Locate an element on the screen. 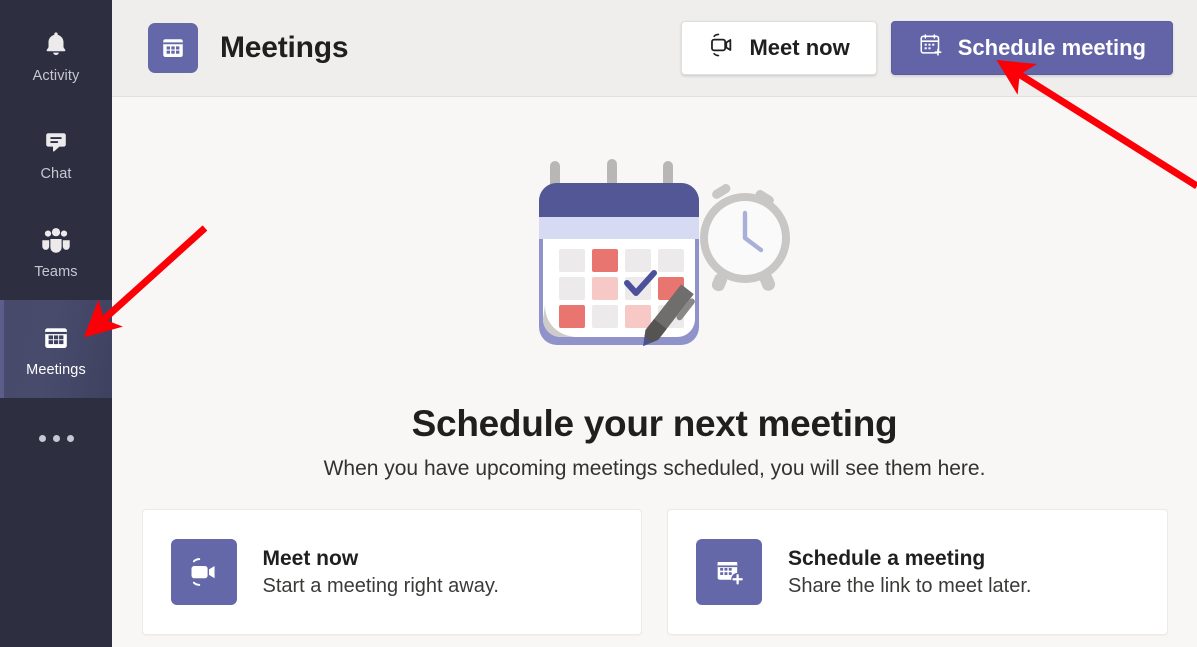 This screenshot has height=647, width=1197. meet-now-card-text: Meet now Start a meeting right away. is located at coordinates (381, 572).